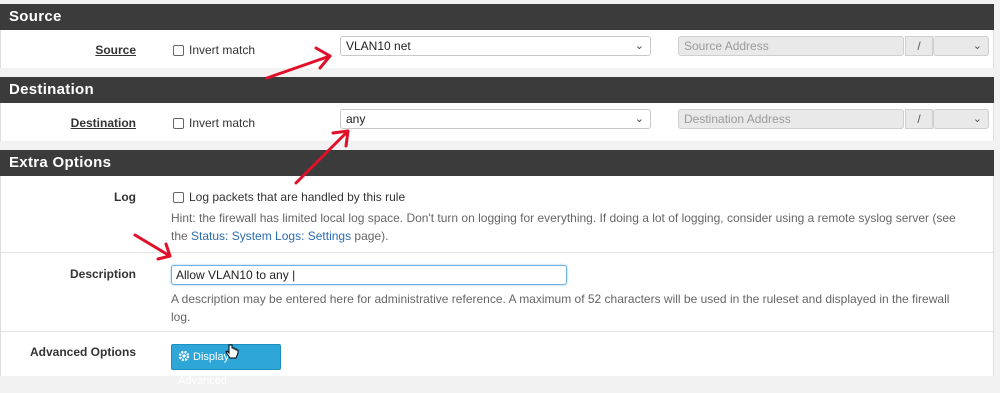 The image size is (1000, 393). I want to click on log-hint-the: the, so click(181, 236).